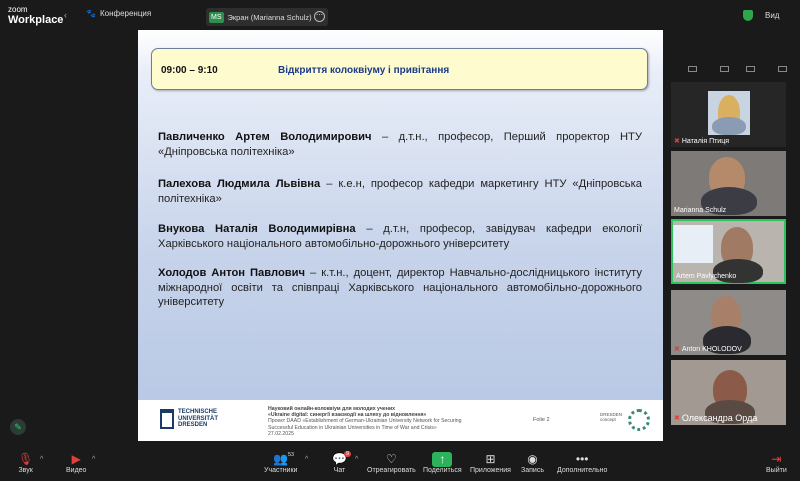  Describe the element at coordinates (608, 419) in the screenshot. I see `concept-text: concept` at that location.